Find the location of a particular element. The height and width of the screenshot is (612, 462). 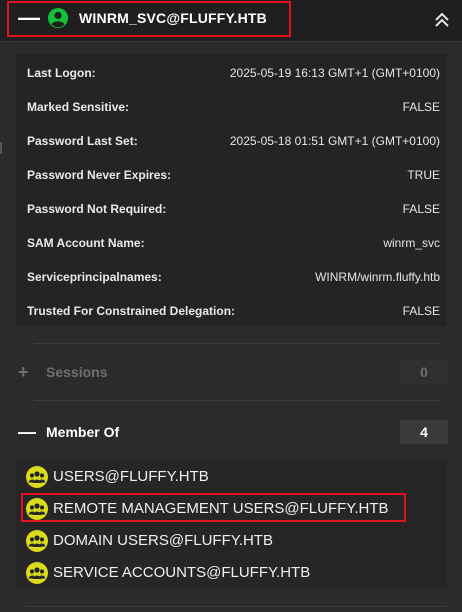

property-row: Marked Sensitive: FALSE is located at coordinates (231, 105).